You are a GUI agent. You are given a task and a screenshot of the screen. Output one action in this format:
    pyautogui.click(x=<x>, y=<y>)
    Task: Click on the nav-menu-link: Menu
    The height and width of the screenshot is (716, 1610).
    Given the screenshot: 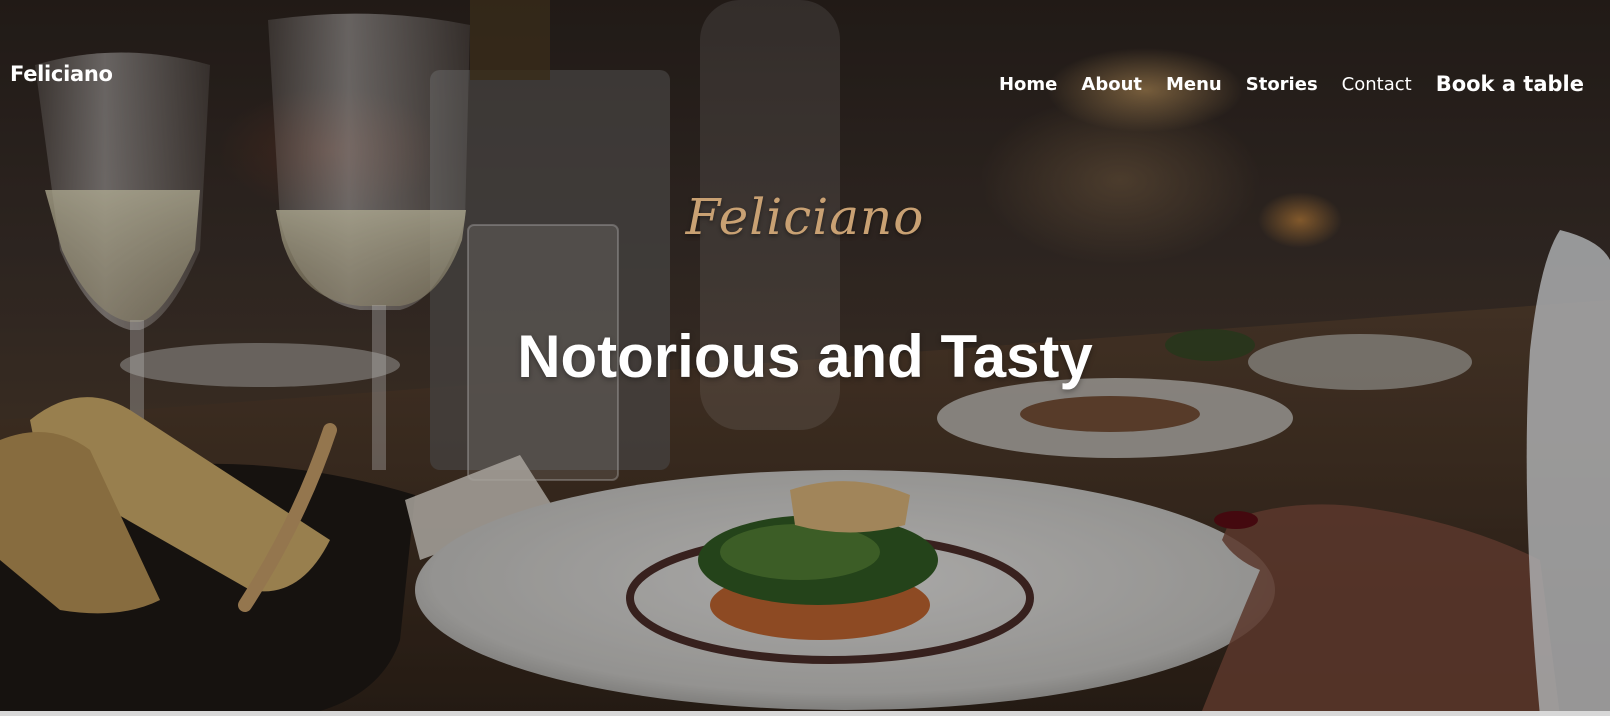 What is the action you would take?
    pyautogui.click(x=1194, y=84)
    